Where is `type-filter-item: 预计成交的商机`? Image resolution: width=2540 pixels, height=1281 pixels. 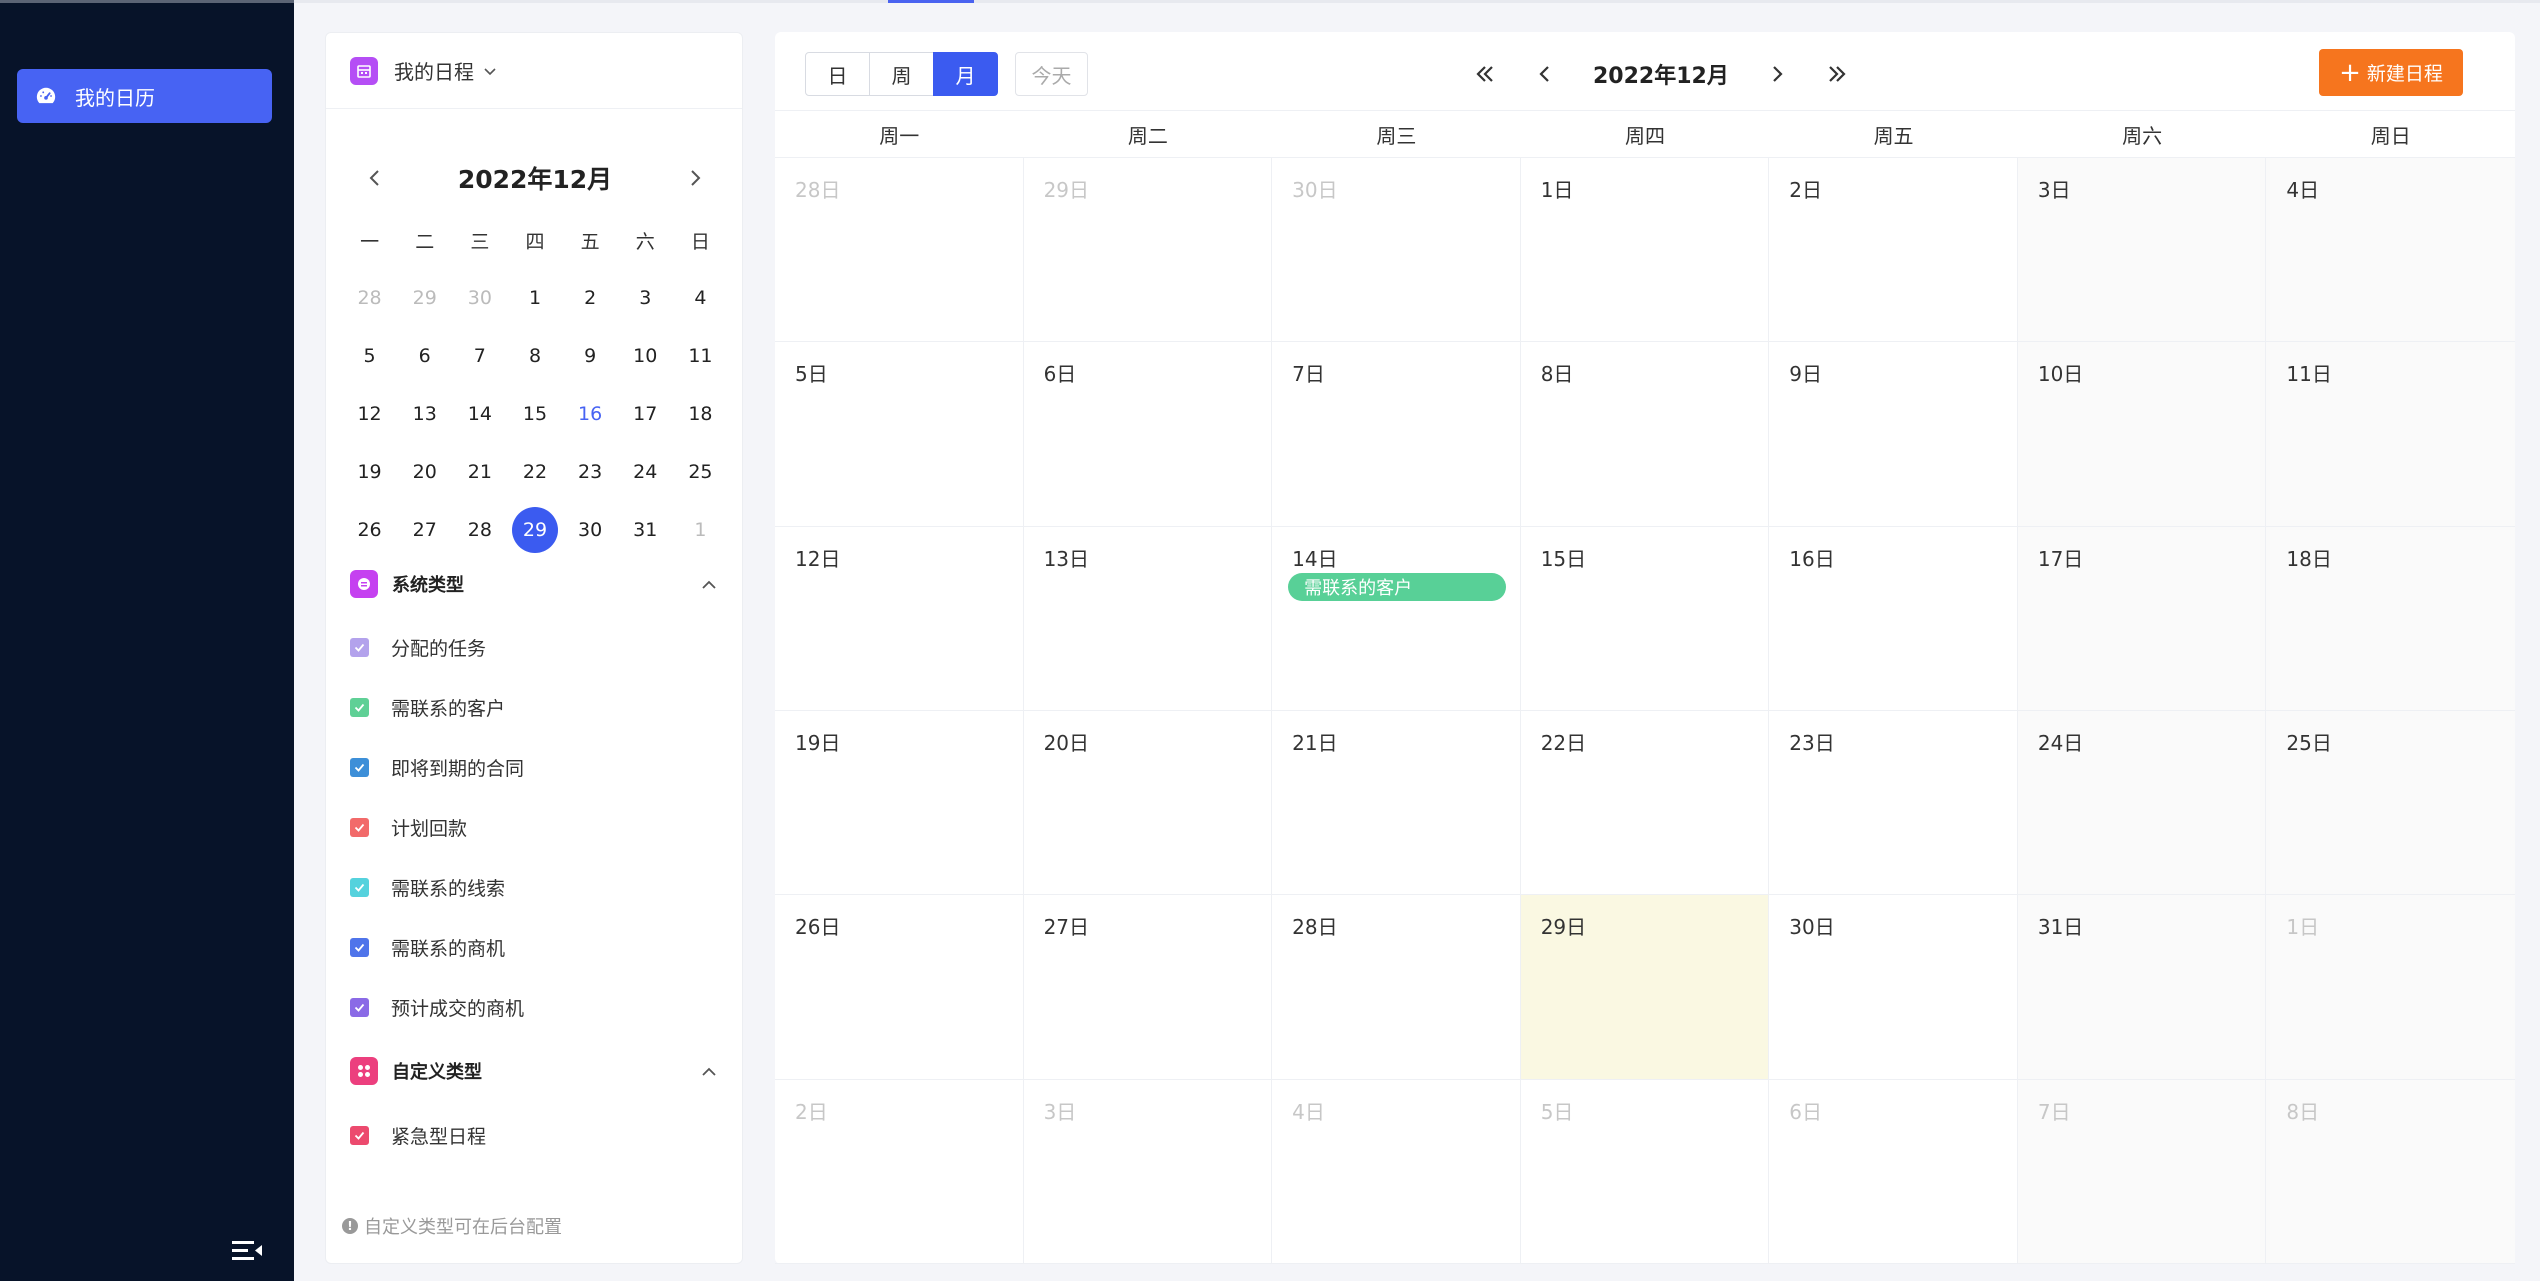
type-filter-item: 预计成交的商机 is located at coordinates (437, 1007).